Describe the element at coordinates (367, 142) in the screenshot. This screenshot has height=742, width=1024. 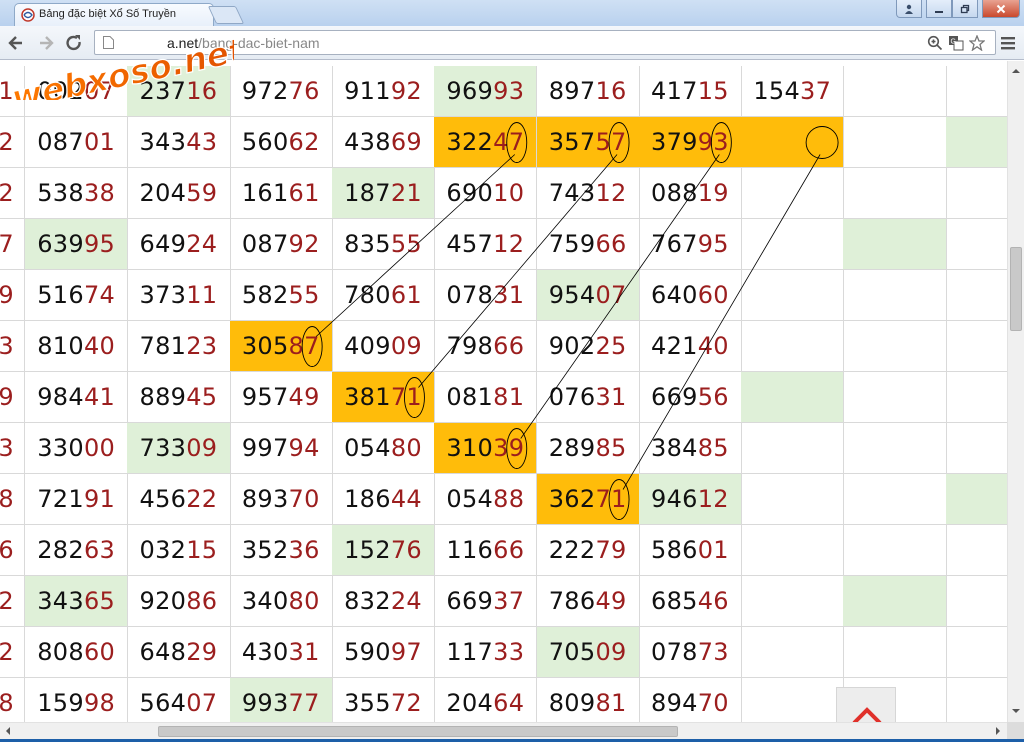
I see `cell-head-digits: 438` at that location.